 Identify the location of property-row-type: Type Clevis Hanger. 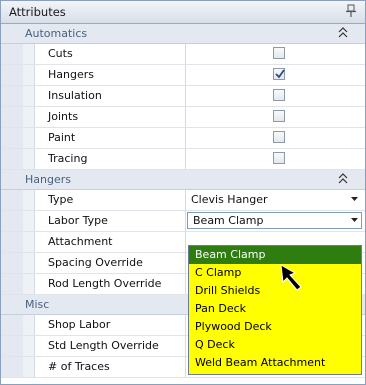
(183, 200).